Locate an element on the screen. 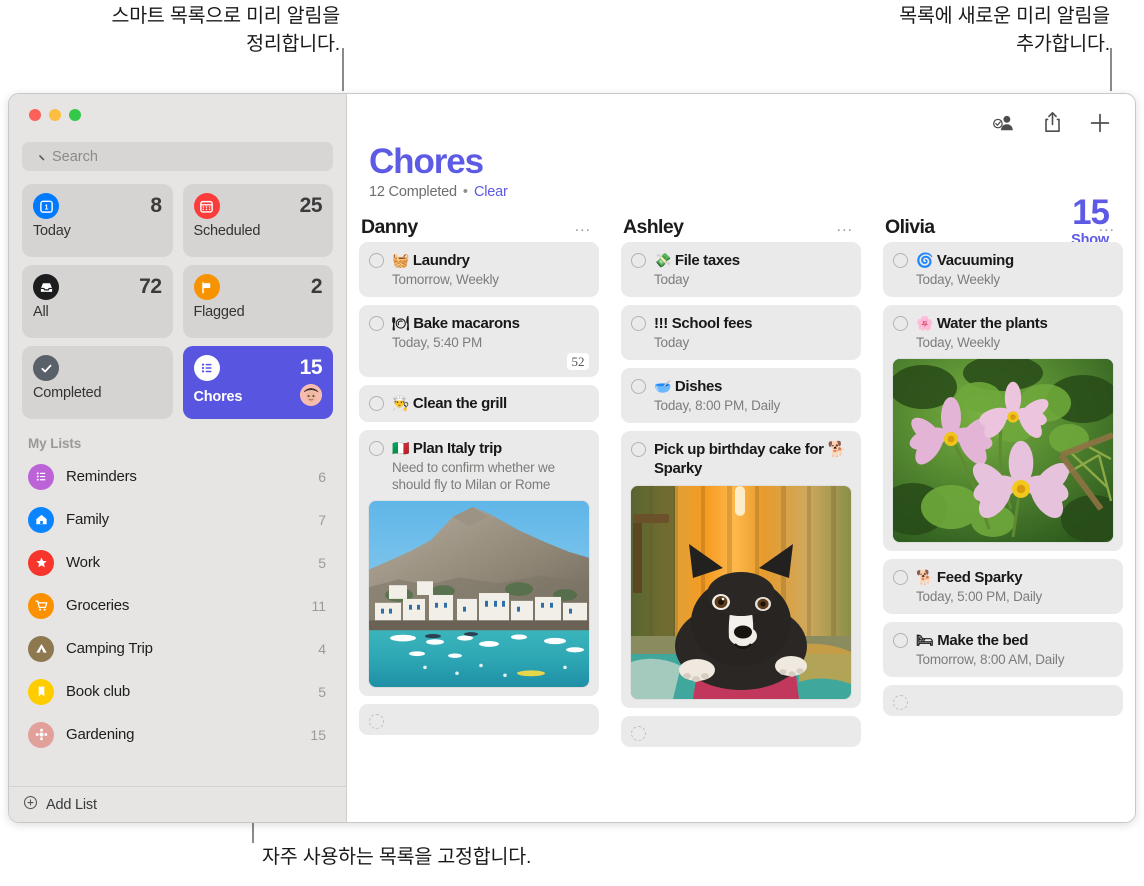 Image resolution: width=1144 pixels, height=886 pixels. list-item-groceries: Groceries 11 is located at coordinates (177, 605).